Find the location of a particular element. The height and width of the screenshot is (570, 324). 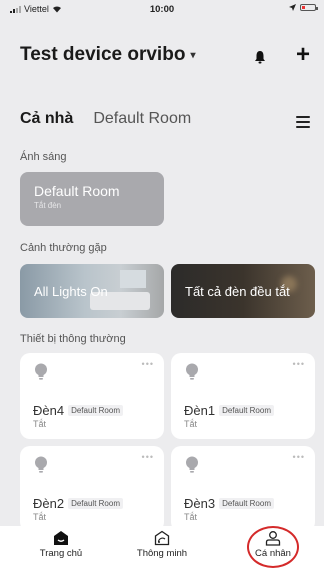

scene-image-window is located at coordinates (133, 279).